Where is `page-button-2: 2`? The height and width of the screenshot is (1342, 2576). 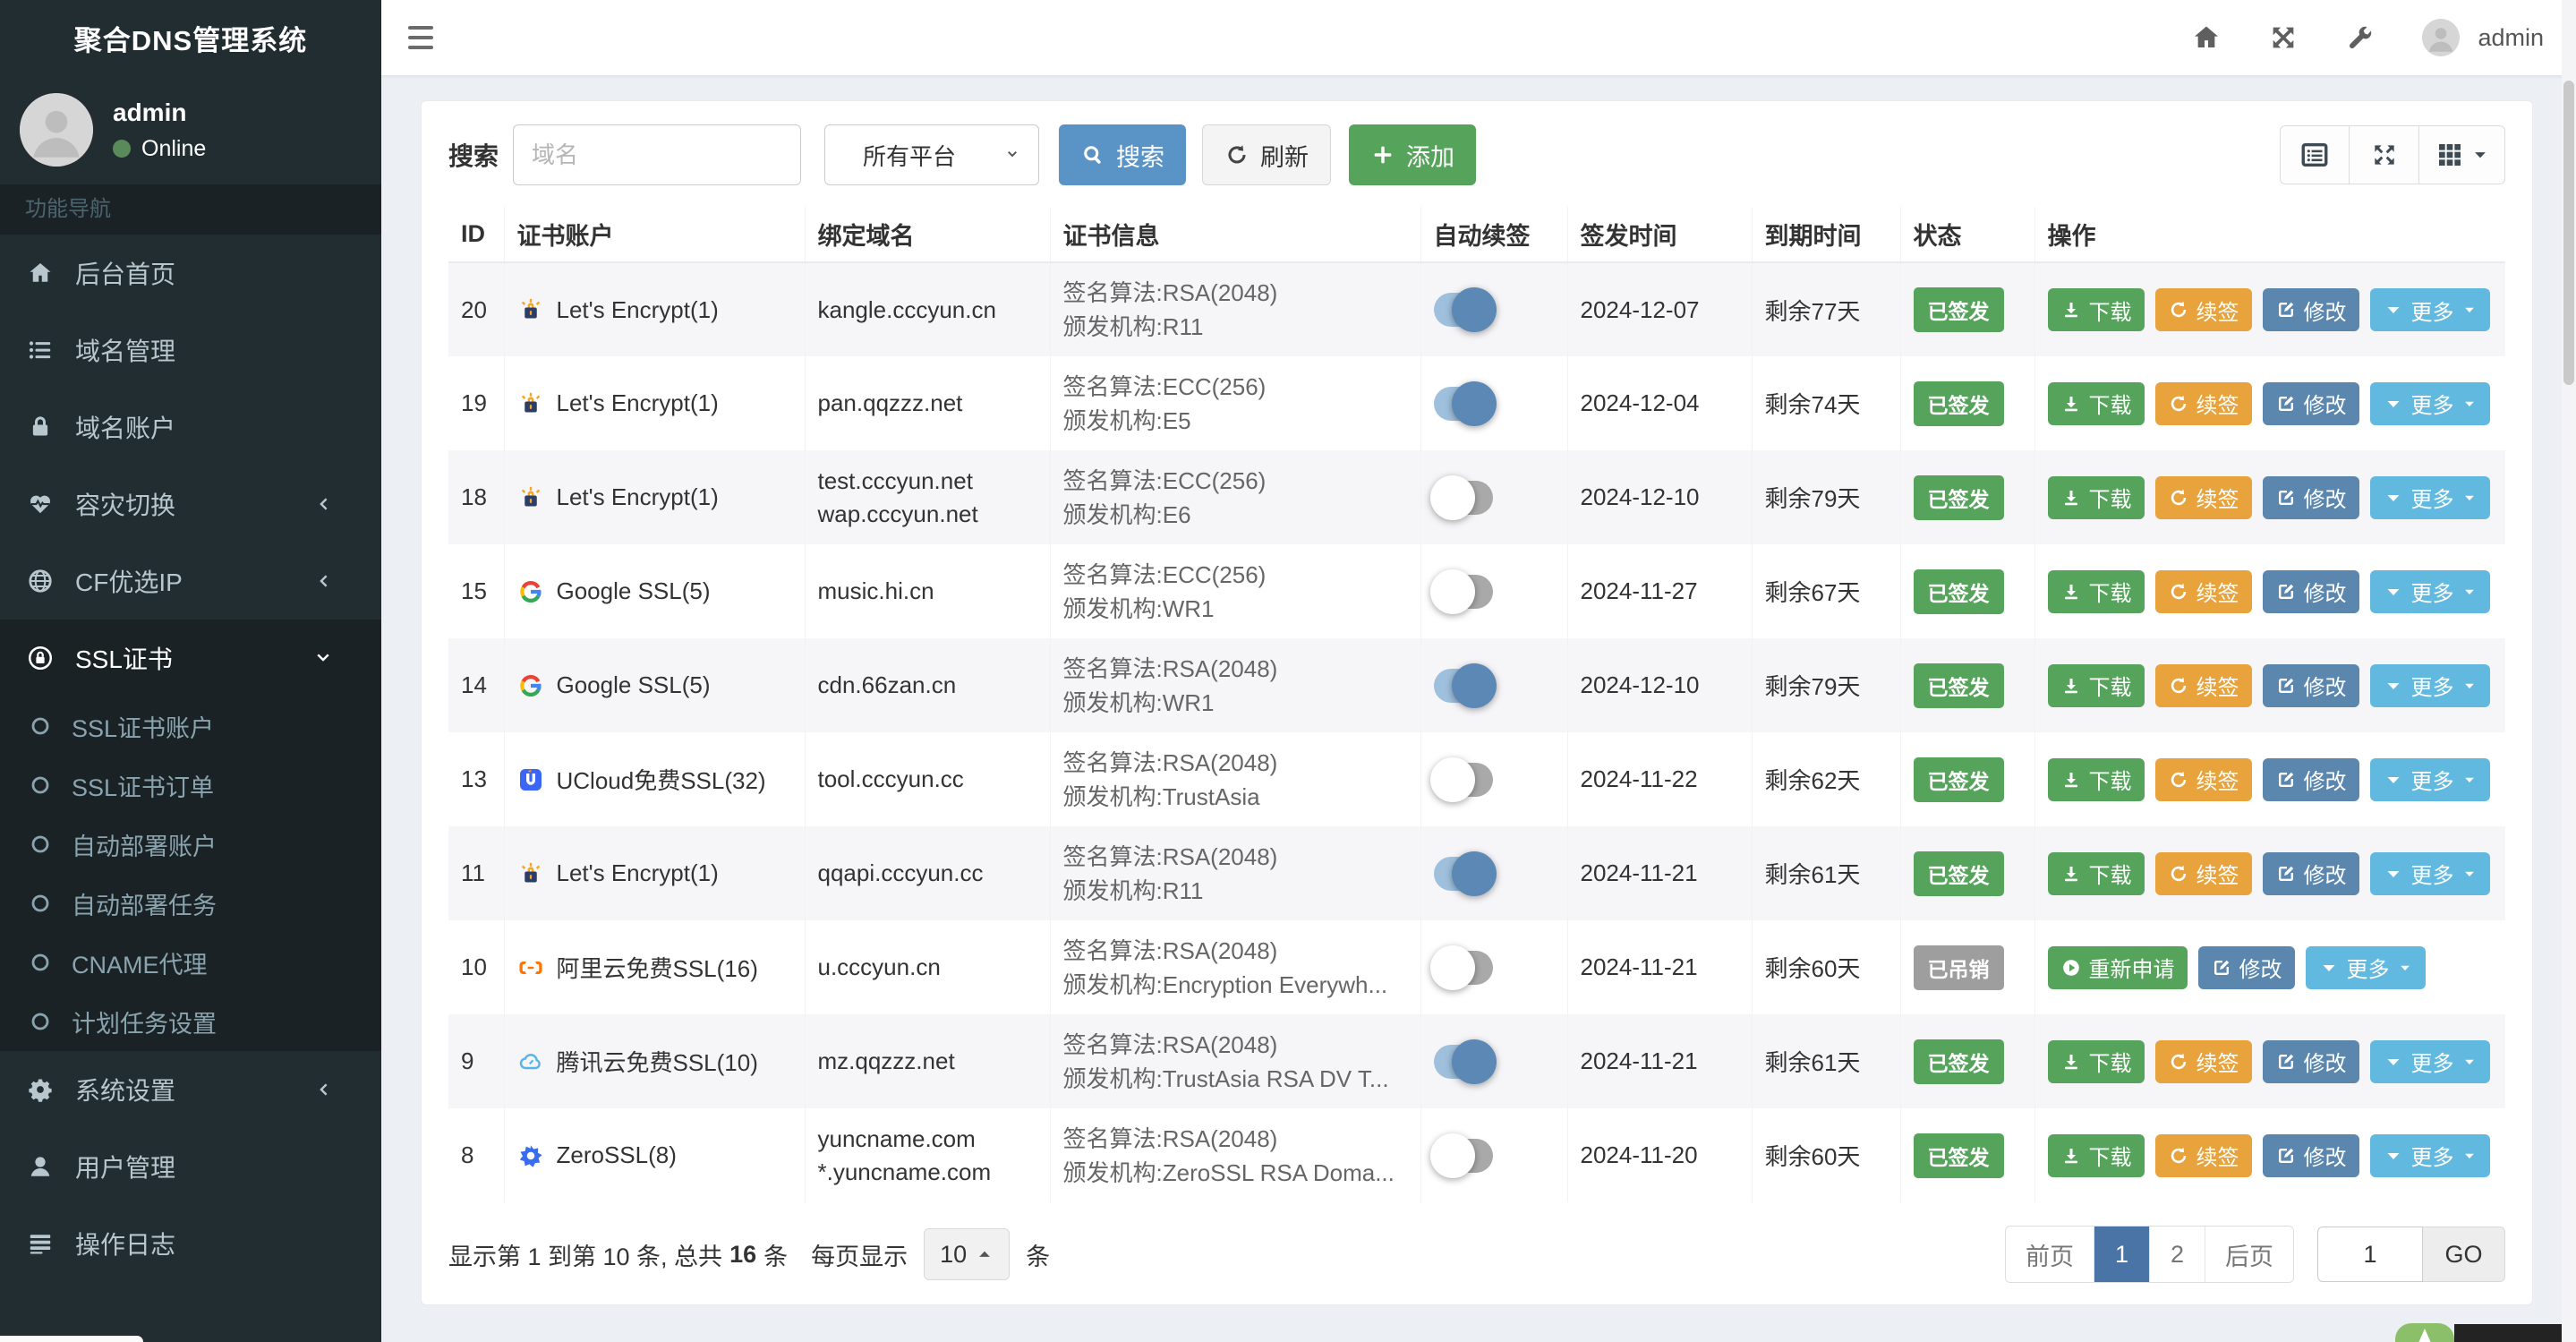 page-button-2: 2 is located at coordinates (2177, 1254).